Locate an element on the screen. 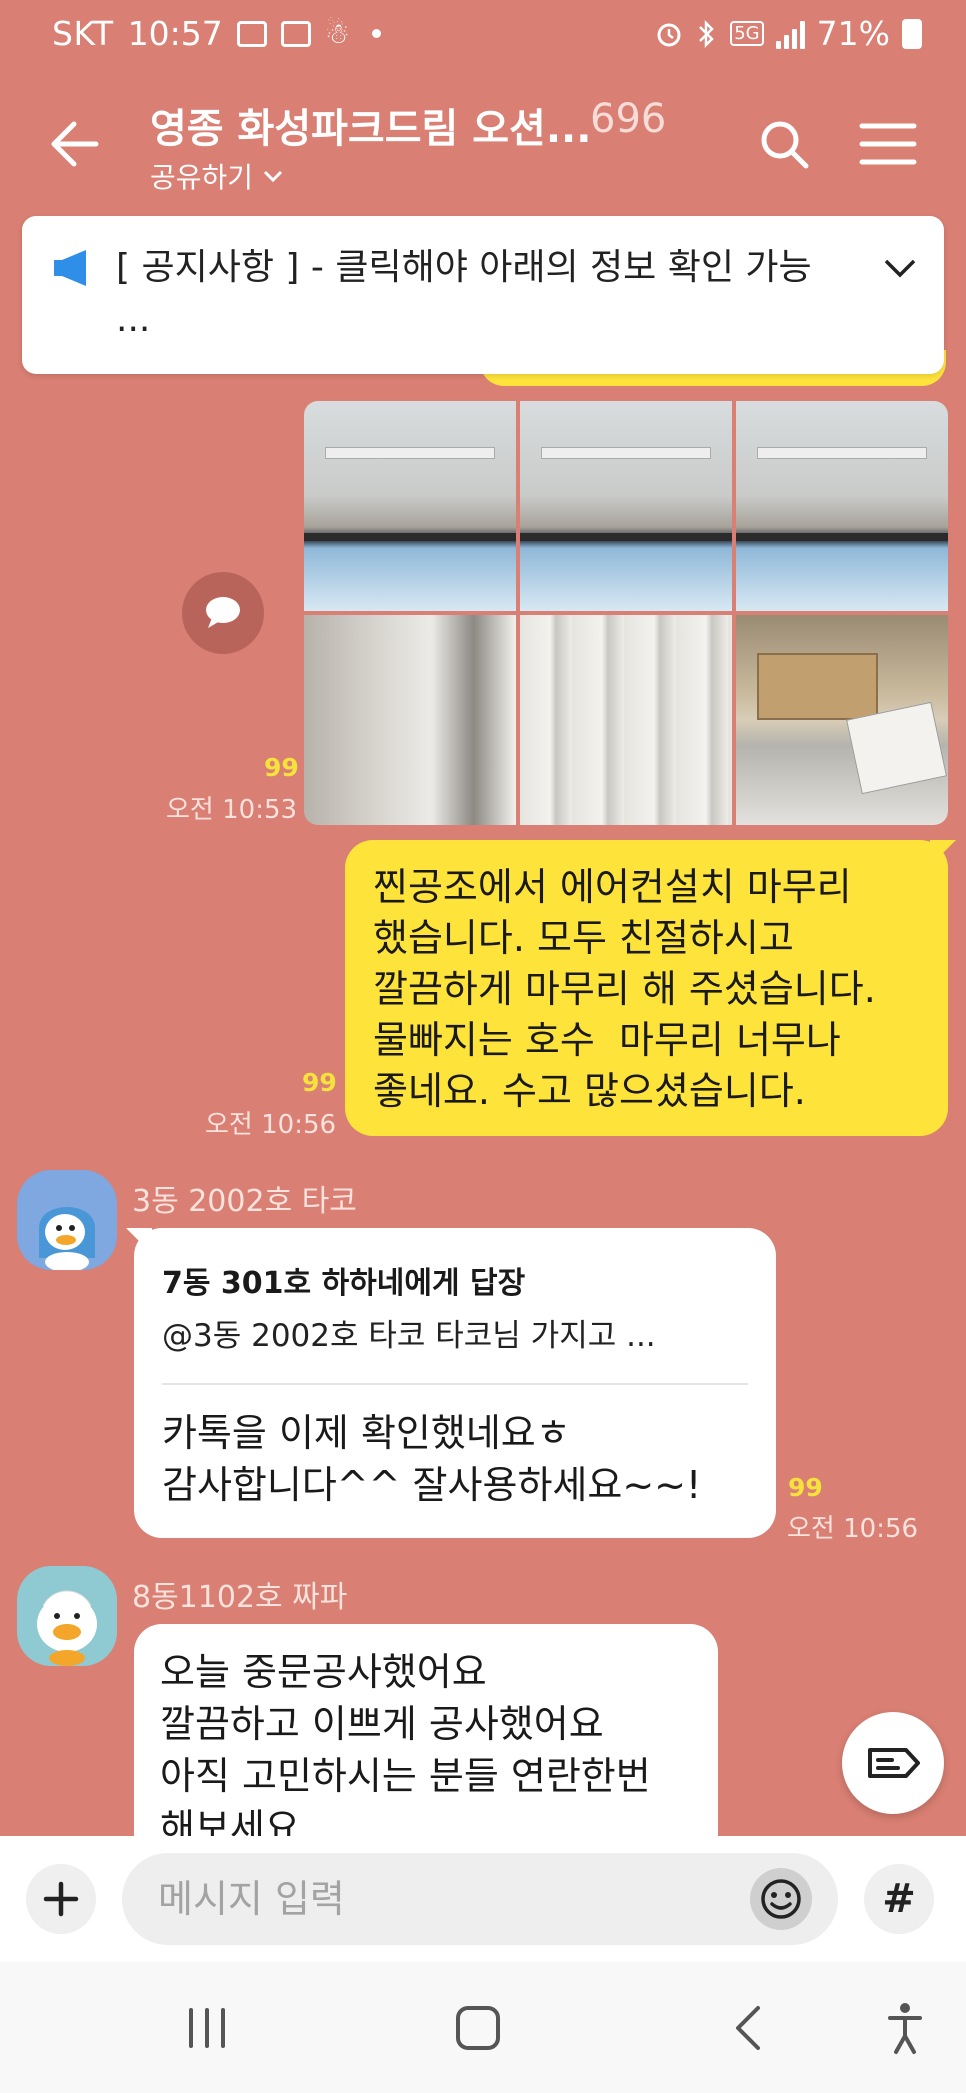  menu-button is located at coordinates (888, 144).